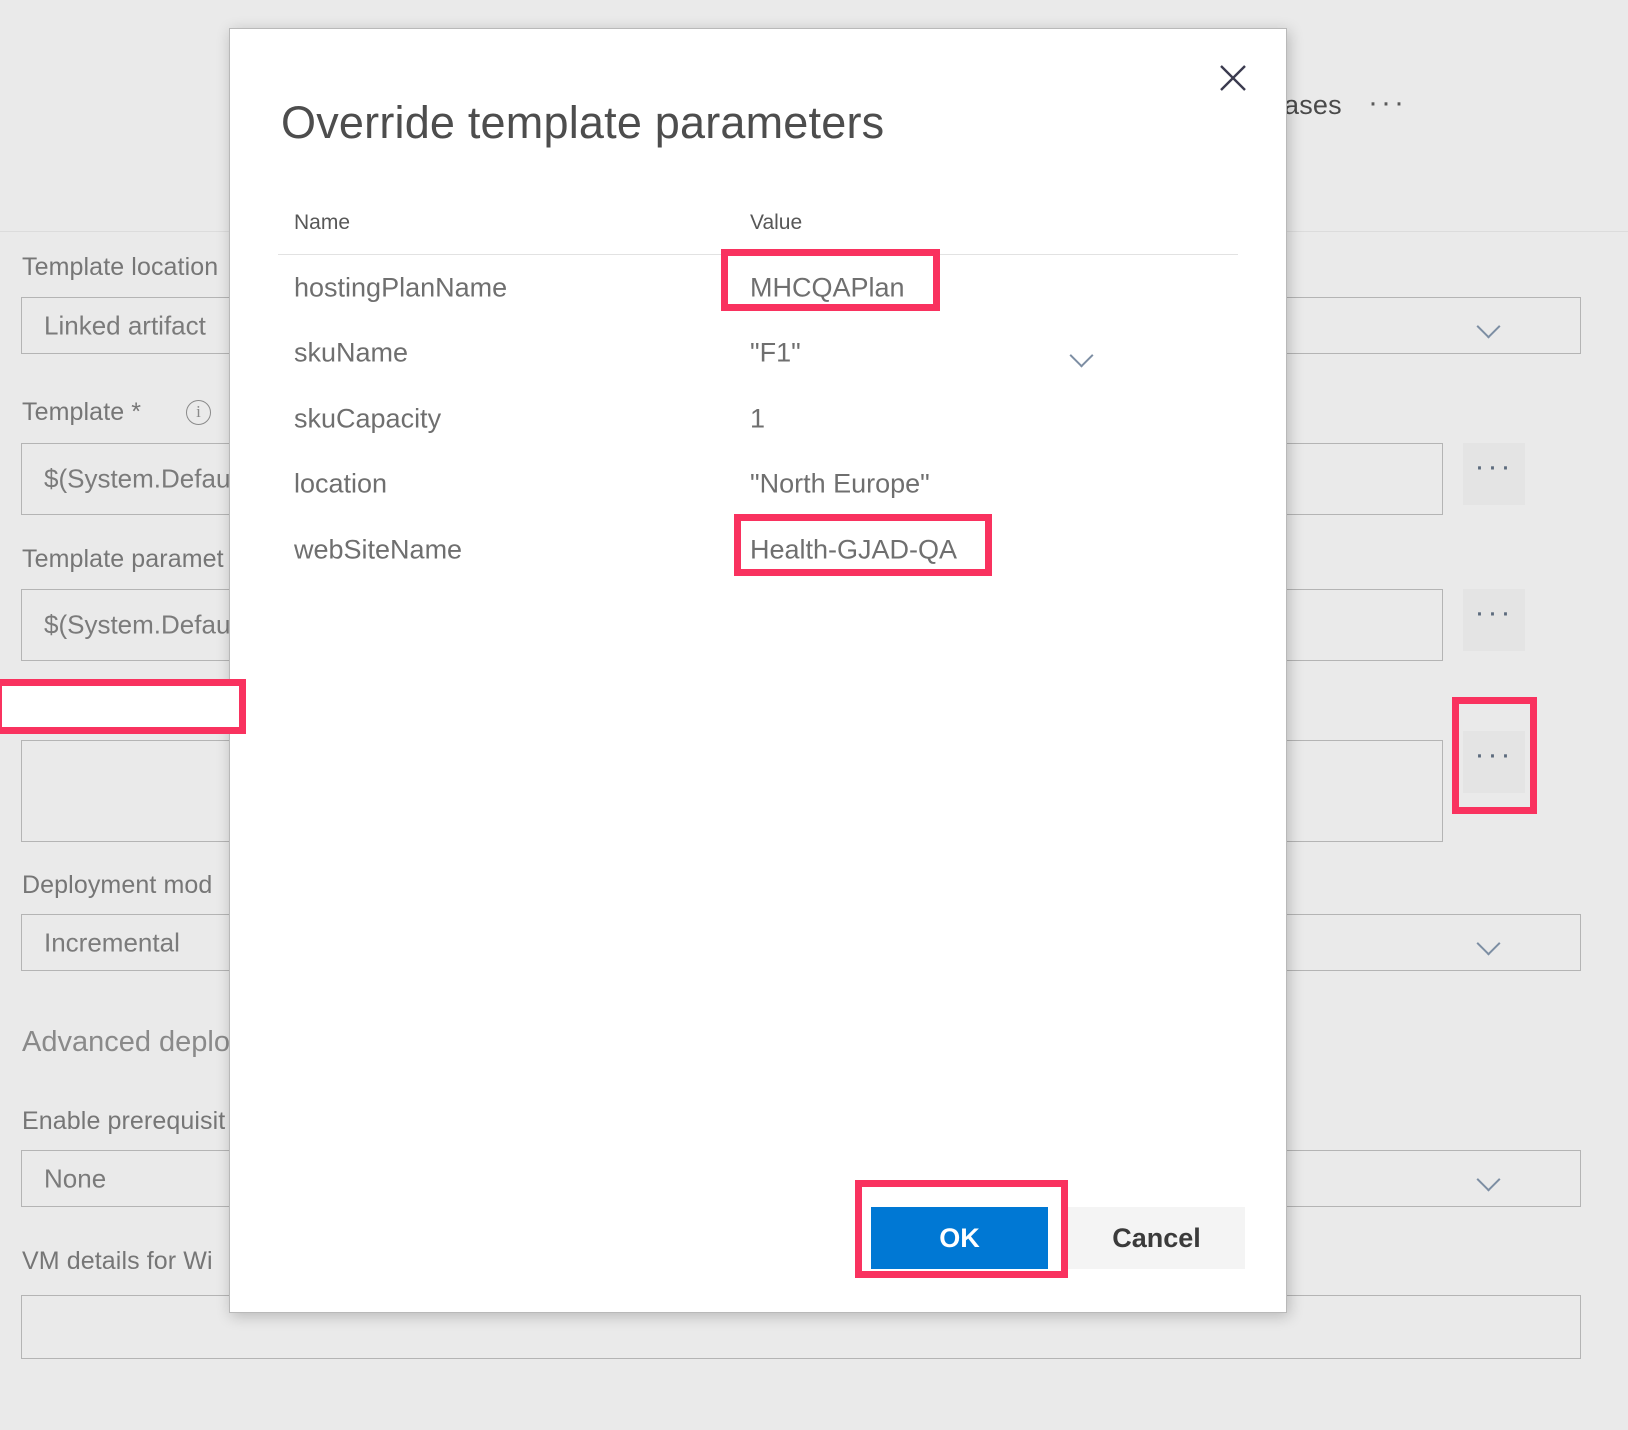  What do you see at coordinates (126, 1042) in the screenshot?
I see `section-header-advanced-deployment: Advanced deplo` at bounding box center [126, 1042].